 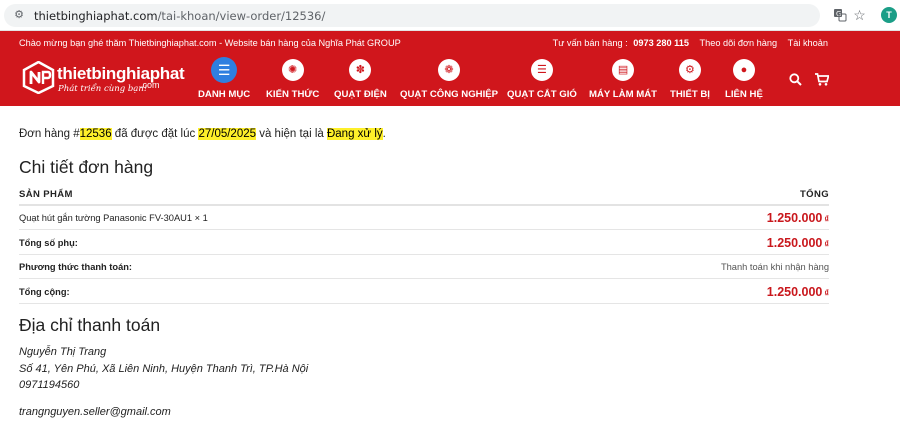 What do you see at coordinates (155, 134) in the screenshot?
I see `notice-mid: đã được đặt lúc` at bounding box center [155, 134].